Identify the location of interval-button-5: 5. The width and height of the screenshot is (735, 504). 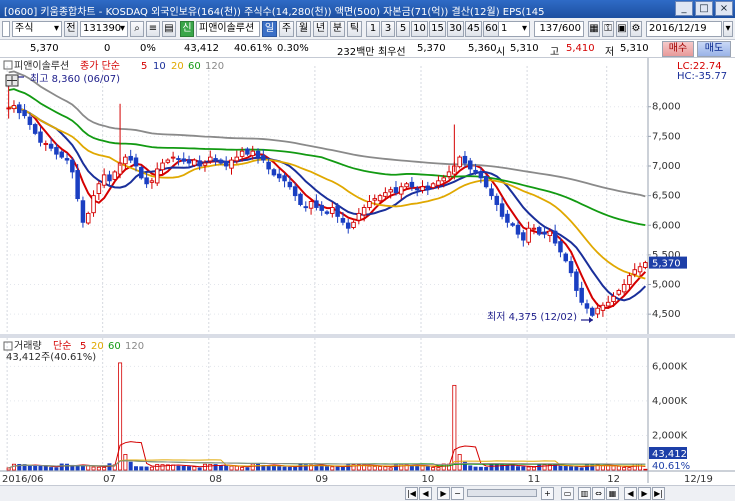
(403, 29).